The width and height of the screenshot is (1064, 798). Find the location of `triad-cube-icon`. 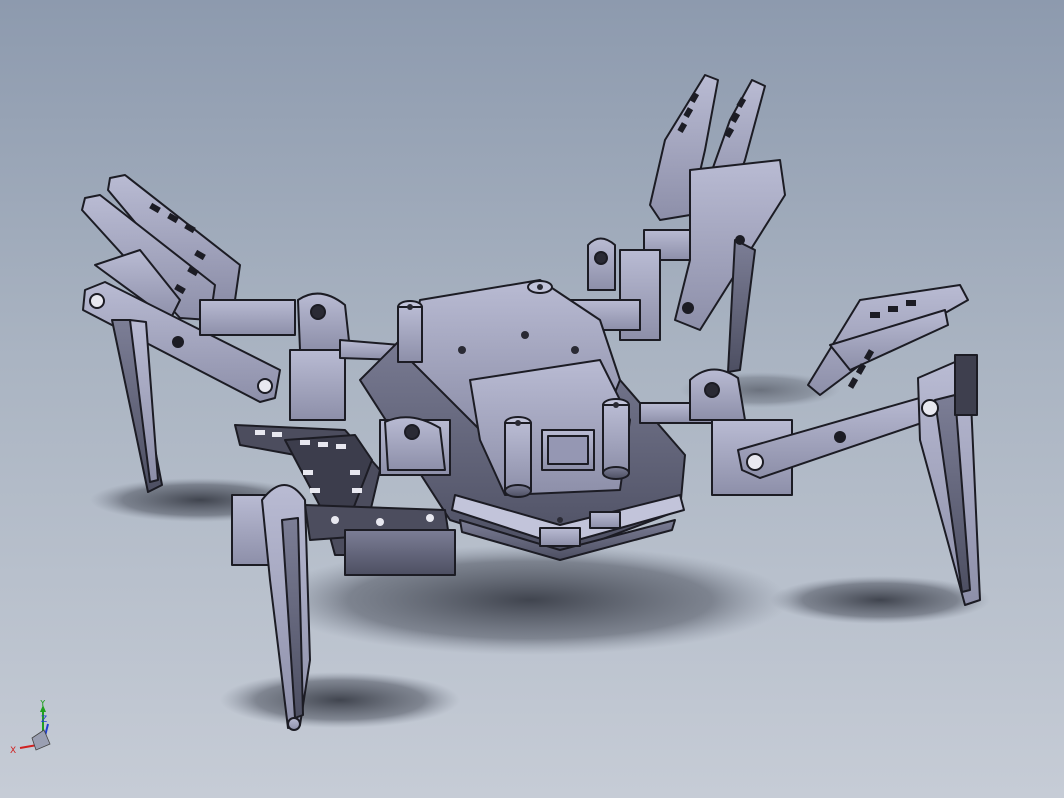

triad-cube-icon is located at coordinates (41, 740).